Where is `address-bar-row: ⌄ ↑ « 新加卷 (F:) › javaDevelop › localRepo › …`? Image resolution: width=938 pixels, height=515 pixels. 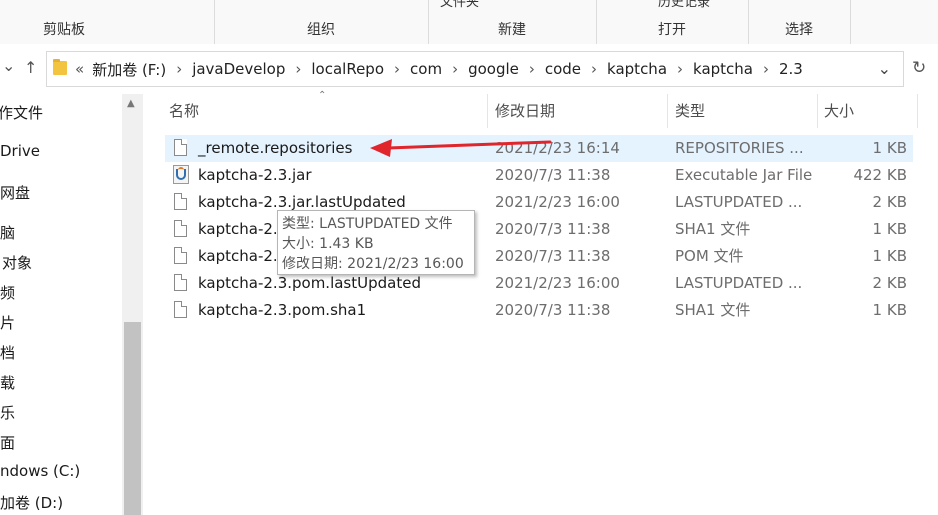
address-bar-row: ⌄ ↑ « 新加卷 (F:) › javaDevelop › localRepo › … is located at coordinates (469, 69).